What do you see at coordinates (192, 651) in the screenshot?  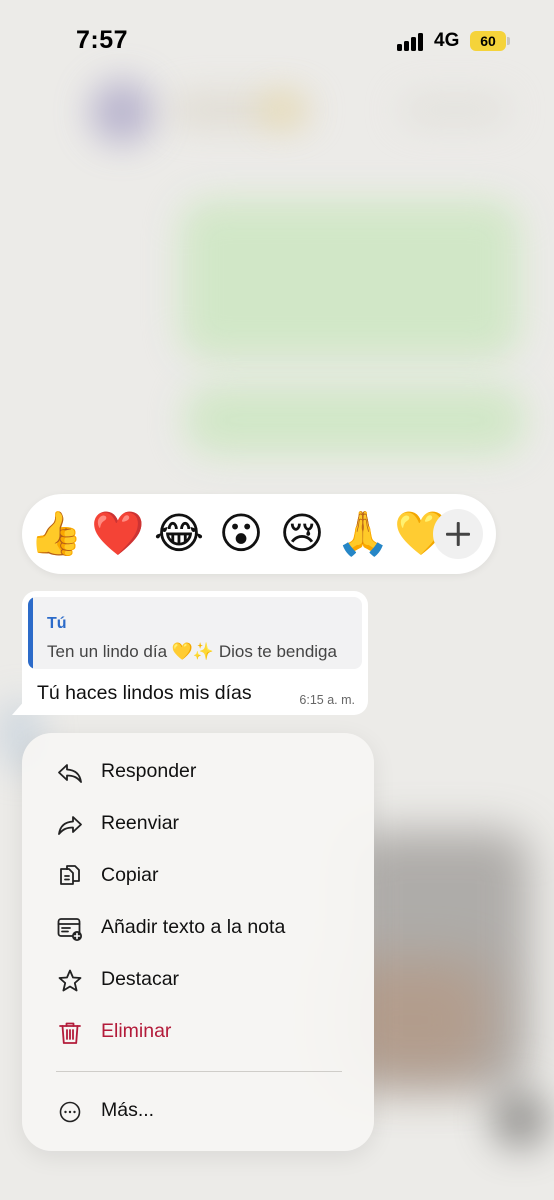 I see `quoted-text: Ten un lindo día 💛✨ Dios te bendiga` at bounding box center [192, 651].